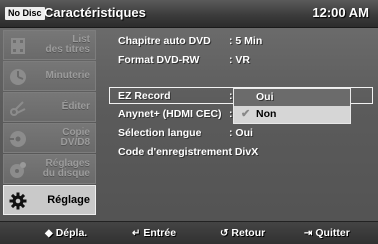 The height and width of the screenshot is (244, 378). What do you see at coordinates (18, 108) in the screenshot?
I see `scissors-icon` at bounding box center [18, 108].